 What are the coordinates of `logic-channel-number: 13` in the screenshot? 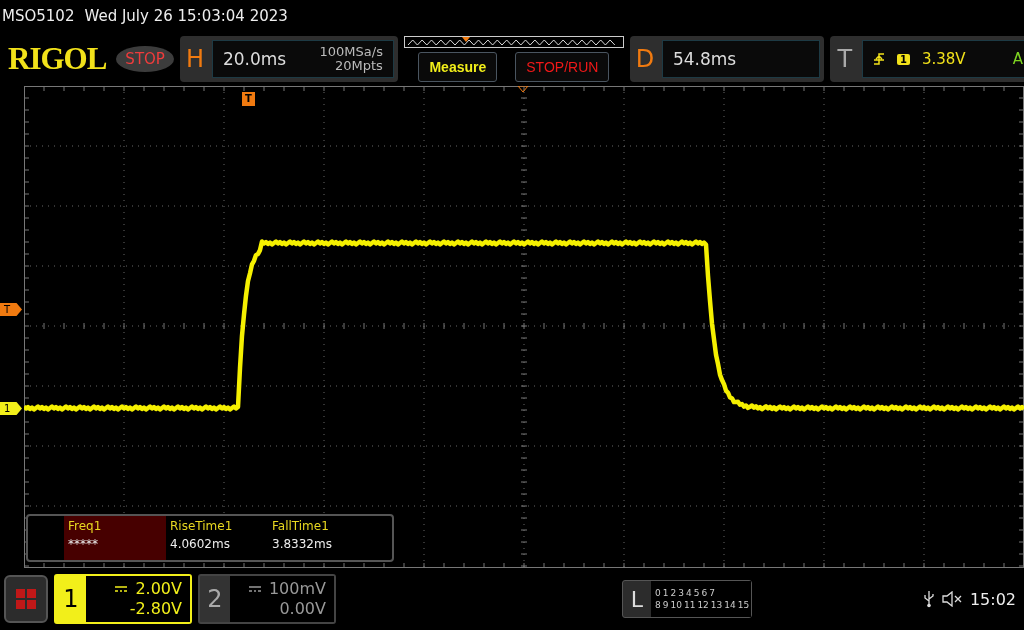 It's located at (716, 605).